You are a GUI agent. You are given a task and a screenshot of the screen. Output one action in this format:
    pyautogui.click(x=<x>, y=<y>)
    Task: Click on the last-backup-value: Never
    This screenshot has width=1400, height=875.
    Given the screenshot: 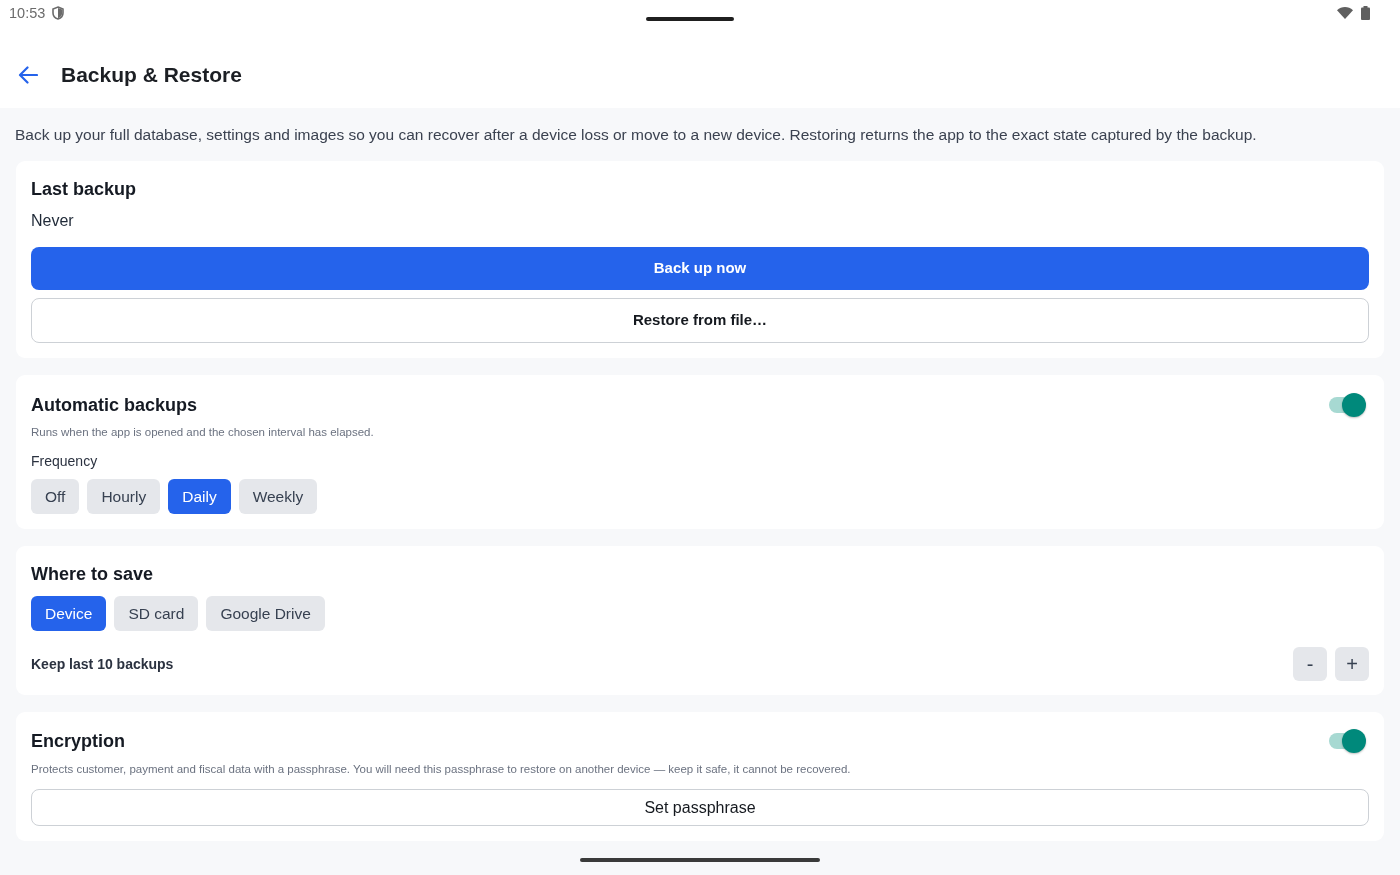 What is the action you would take?
    pyautogui.click(x=53, y=221)
    